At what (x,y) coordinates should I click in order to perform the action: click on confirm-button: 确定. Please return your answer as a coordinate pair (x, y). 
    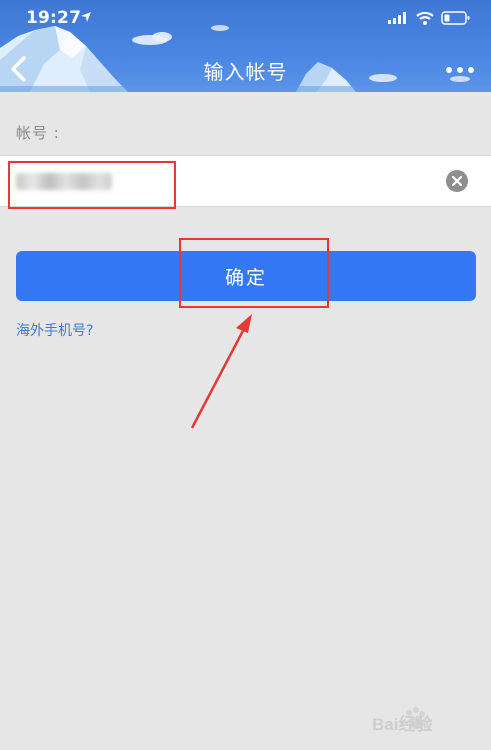
    Looking at the image, I should click on (246, 276).